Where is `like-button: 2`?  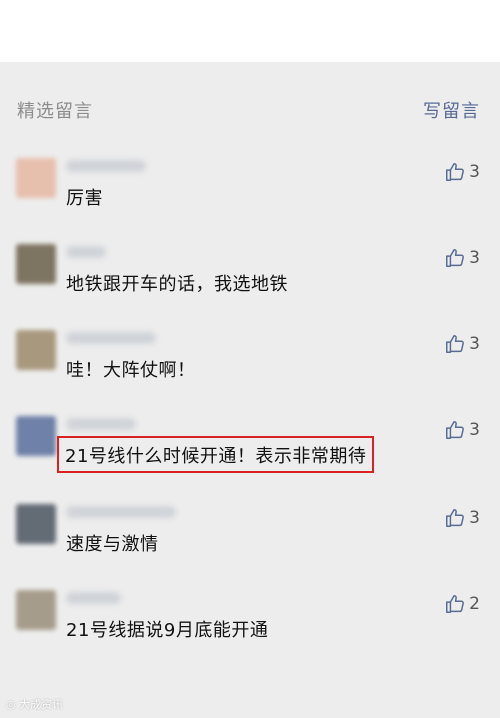
like-button: 2 is located at coordinates (462, 604).